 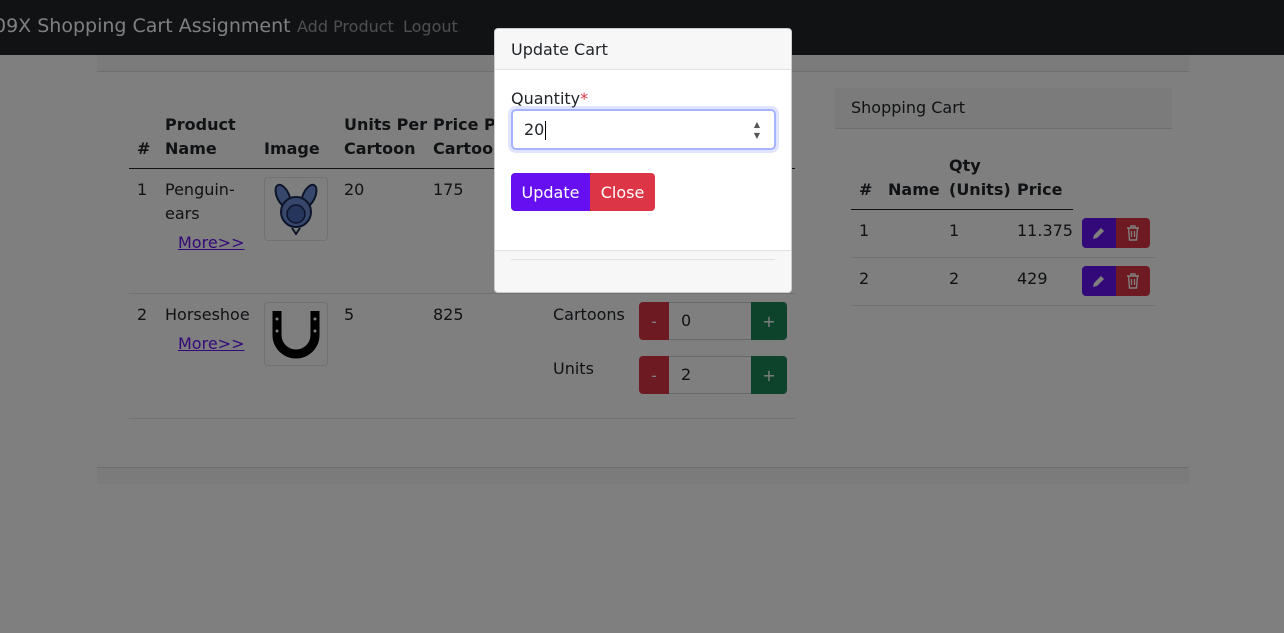 I want to click on quantity-spinner: ▲ ▼, so click(x=757, y=130).